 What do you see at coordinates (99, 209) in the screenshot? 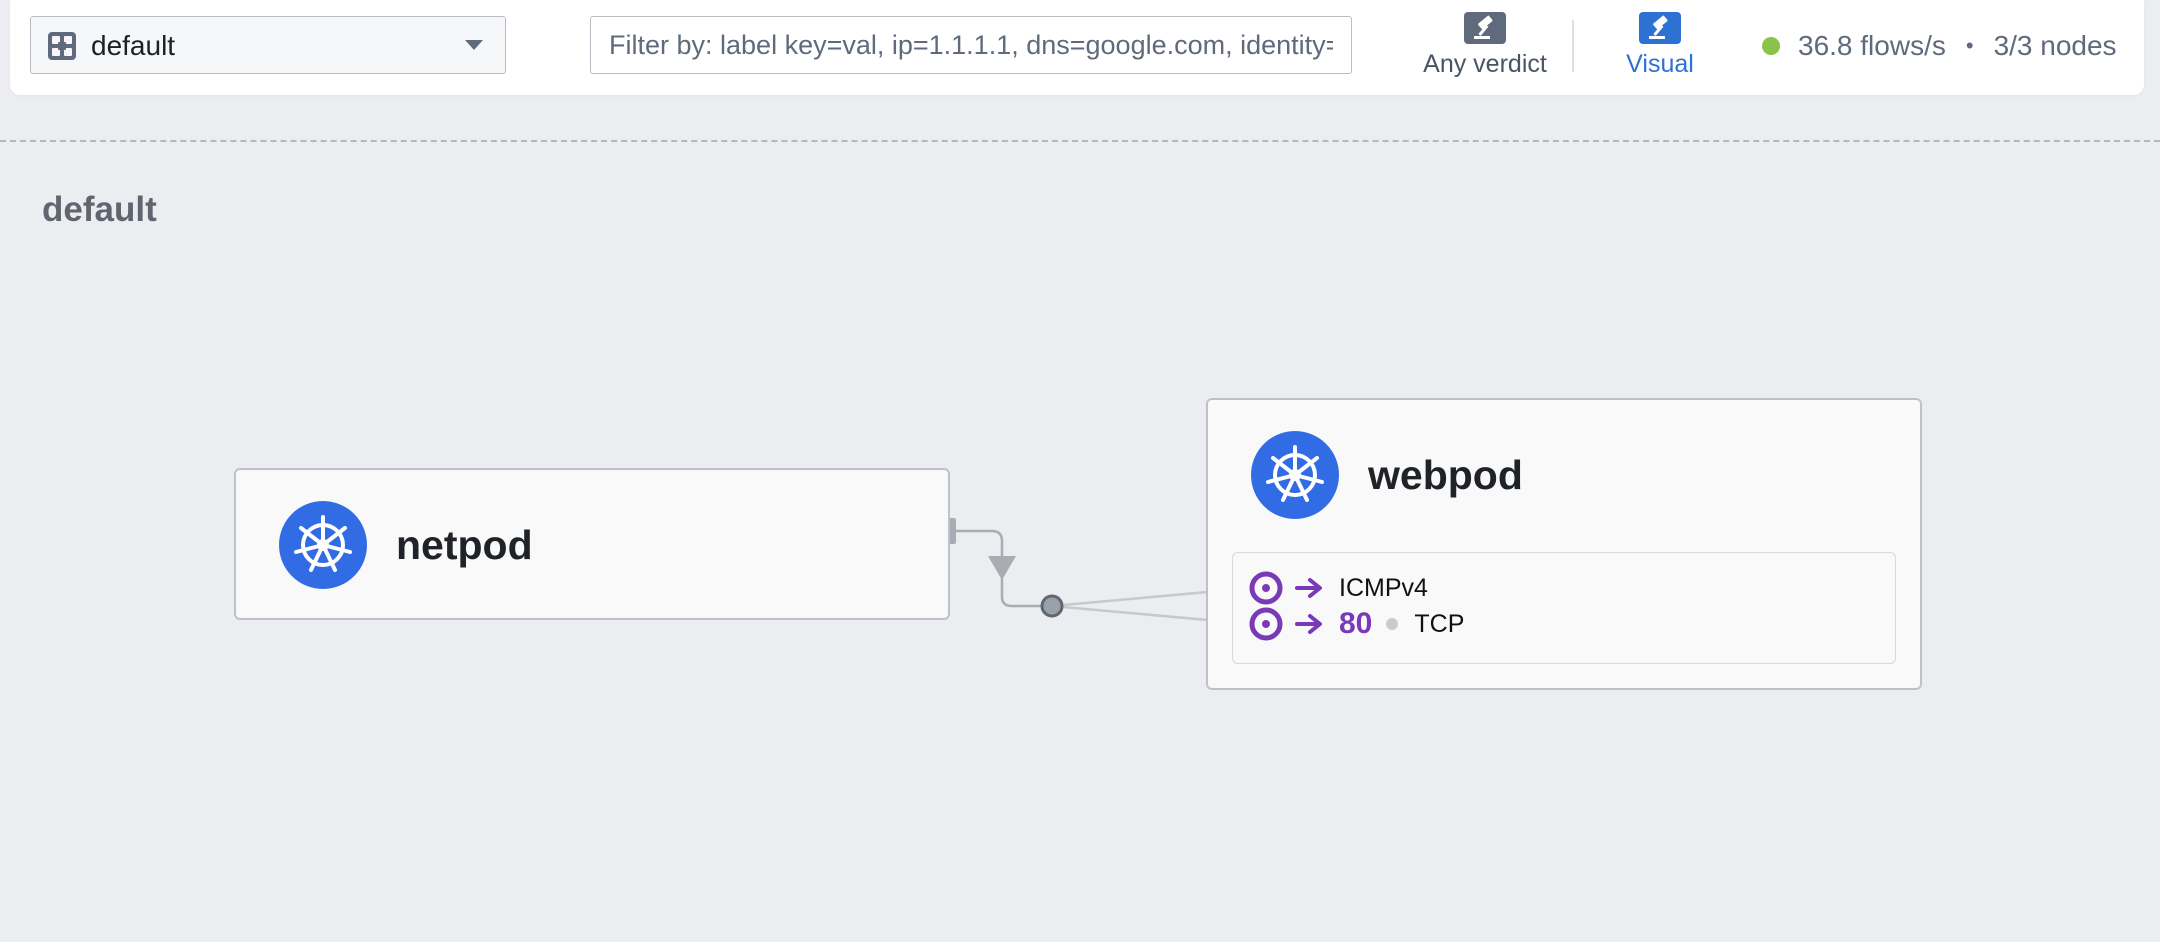
I see `namespace-title: default` at bounding box center [99, 209].